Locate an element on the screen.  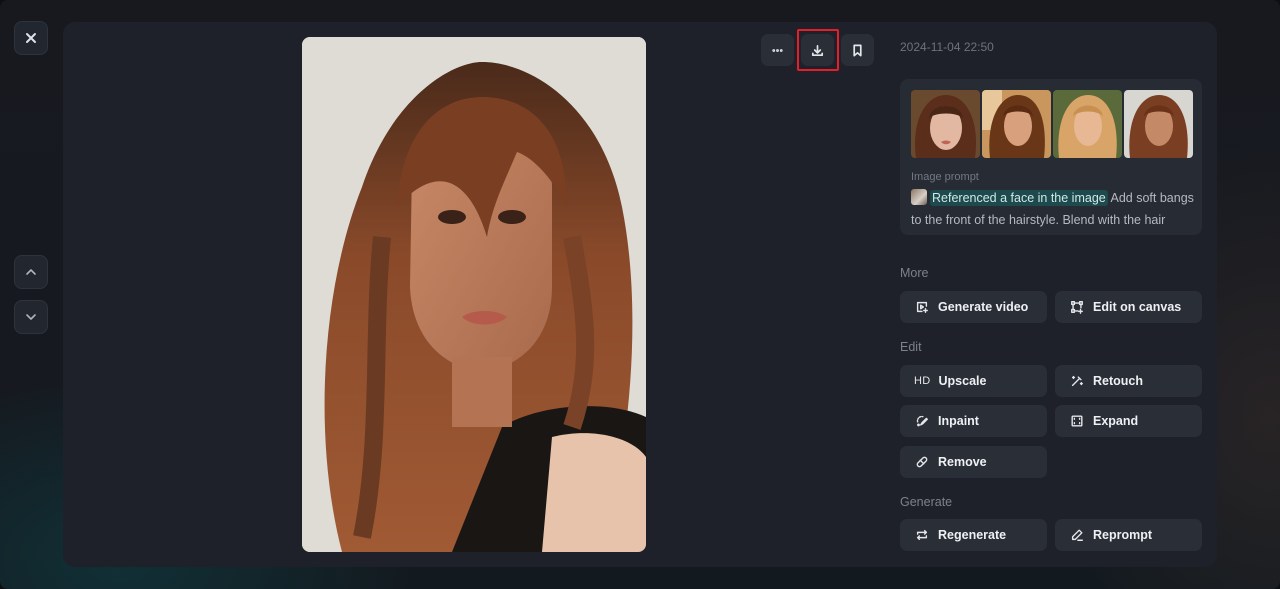
edit-on-canvas-button: Edit on canvas is located at coordinates (1128, 307).